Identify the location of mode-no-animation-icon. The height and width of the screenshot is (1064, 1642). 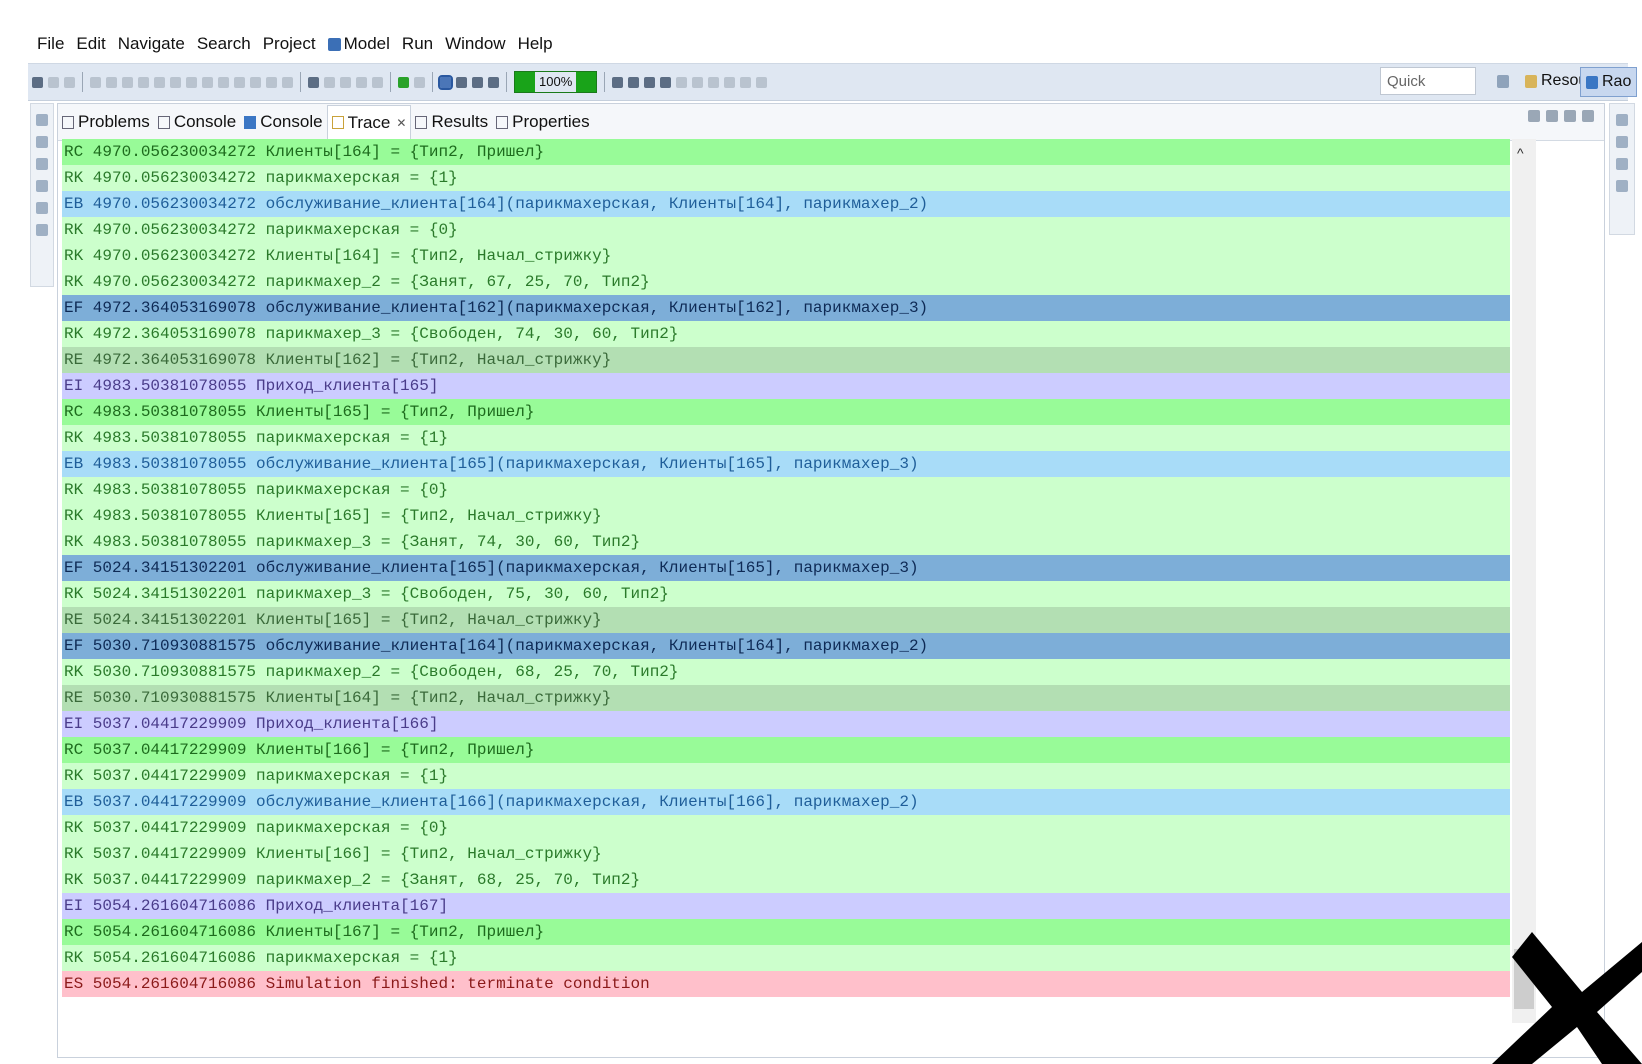
(445, 82).